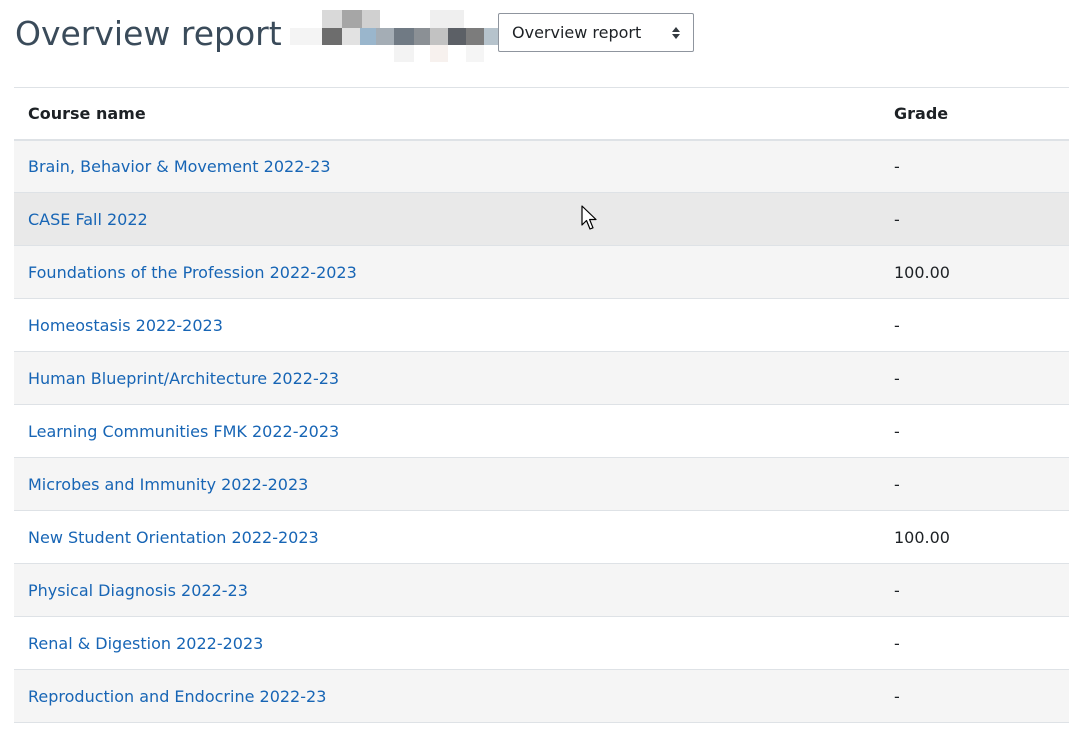  Describe the element at coordinates (541, 431) in the screenshot. I see `table-row: Learning Communities FMK 2022-2023 -` at that location.